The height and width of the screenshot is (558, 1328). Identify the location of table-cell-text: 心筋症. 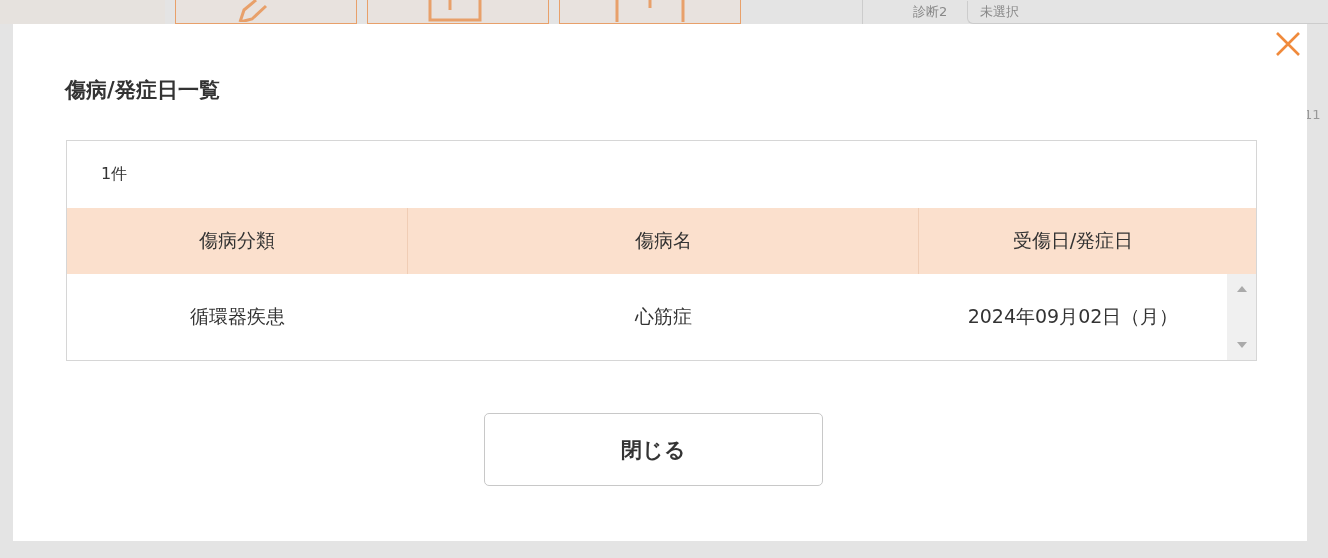
(663, 316).